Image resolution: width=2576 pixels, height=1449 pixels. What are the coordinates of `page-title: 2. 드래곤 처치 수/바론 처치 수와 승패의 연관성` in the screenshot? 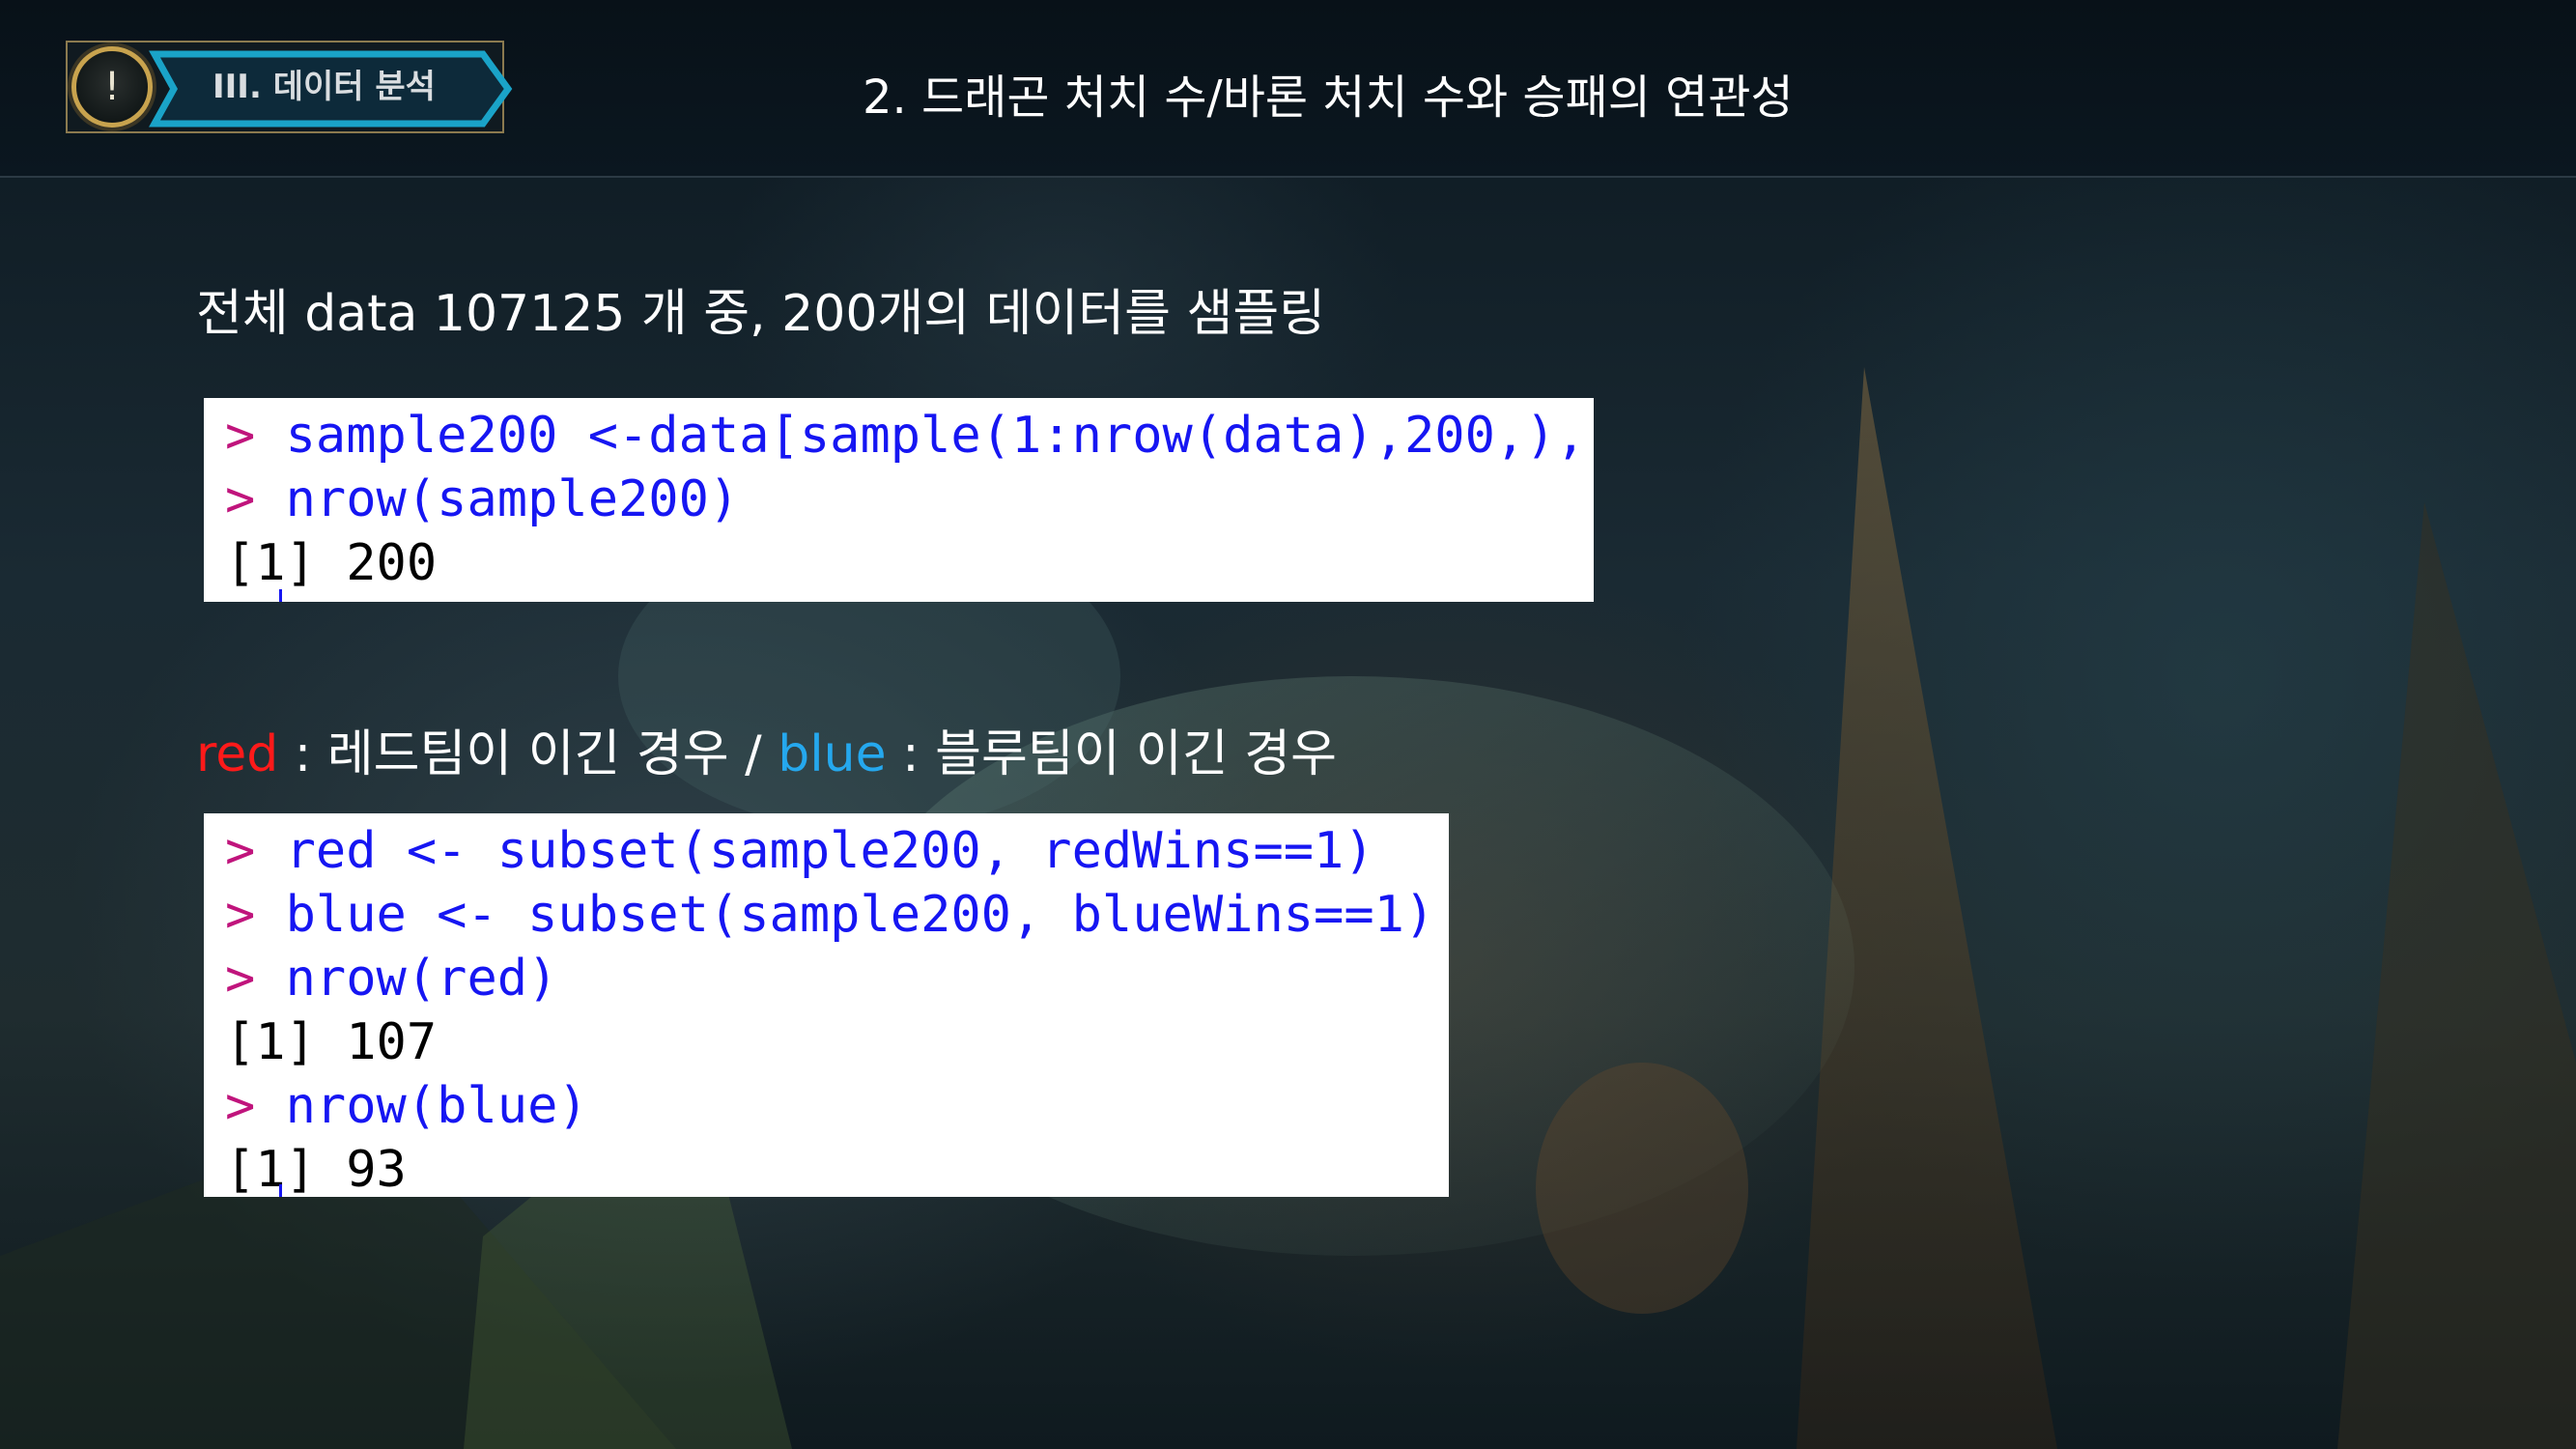 It's located at (1328, 98).